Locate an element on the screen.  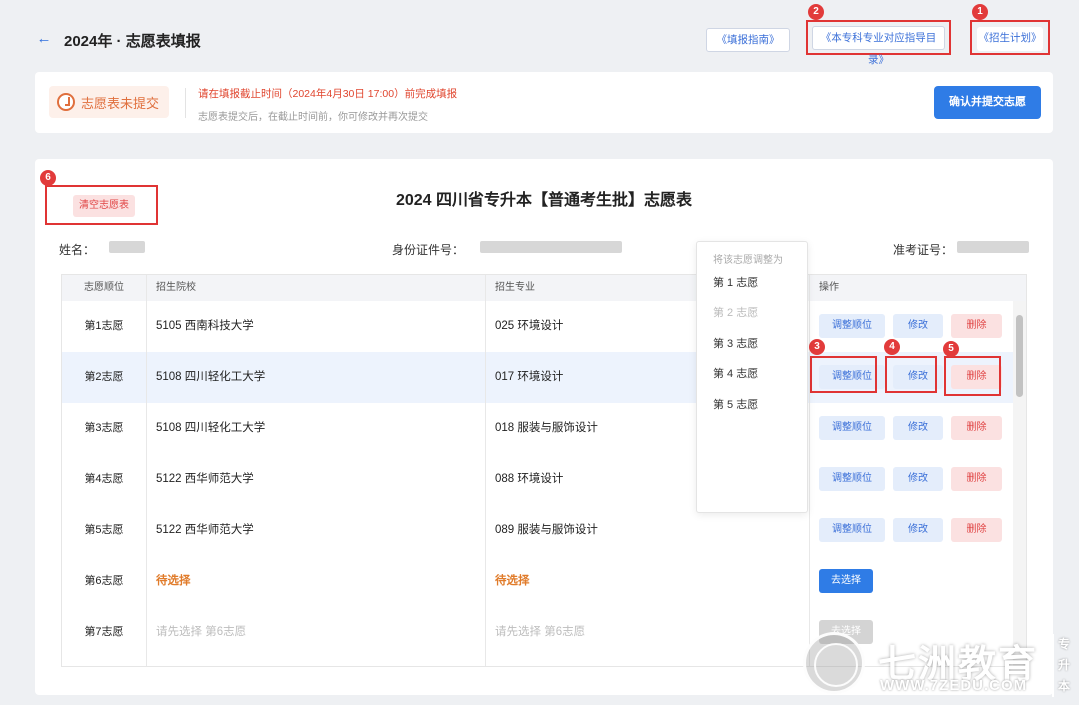
name-redacted is located at coordinates (127, 247).